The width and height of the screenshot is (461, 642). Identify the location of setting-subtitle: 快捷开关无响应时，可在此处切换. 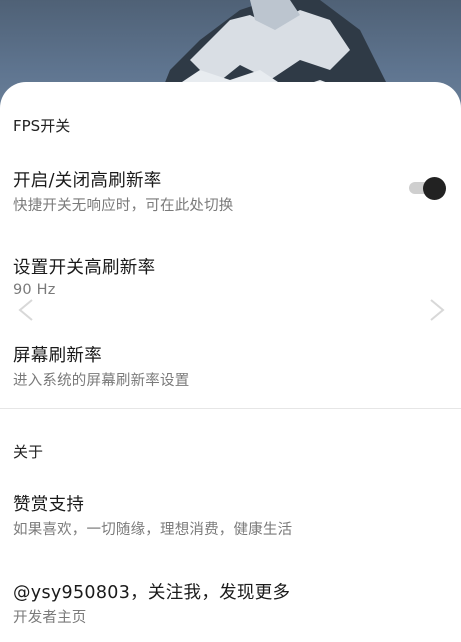
(123, 206).